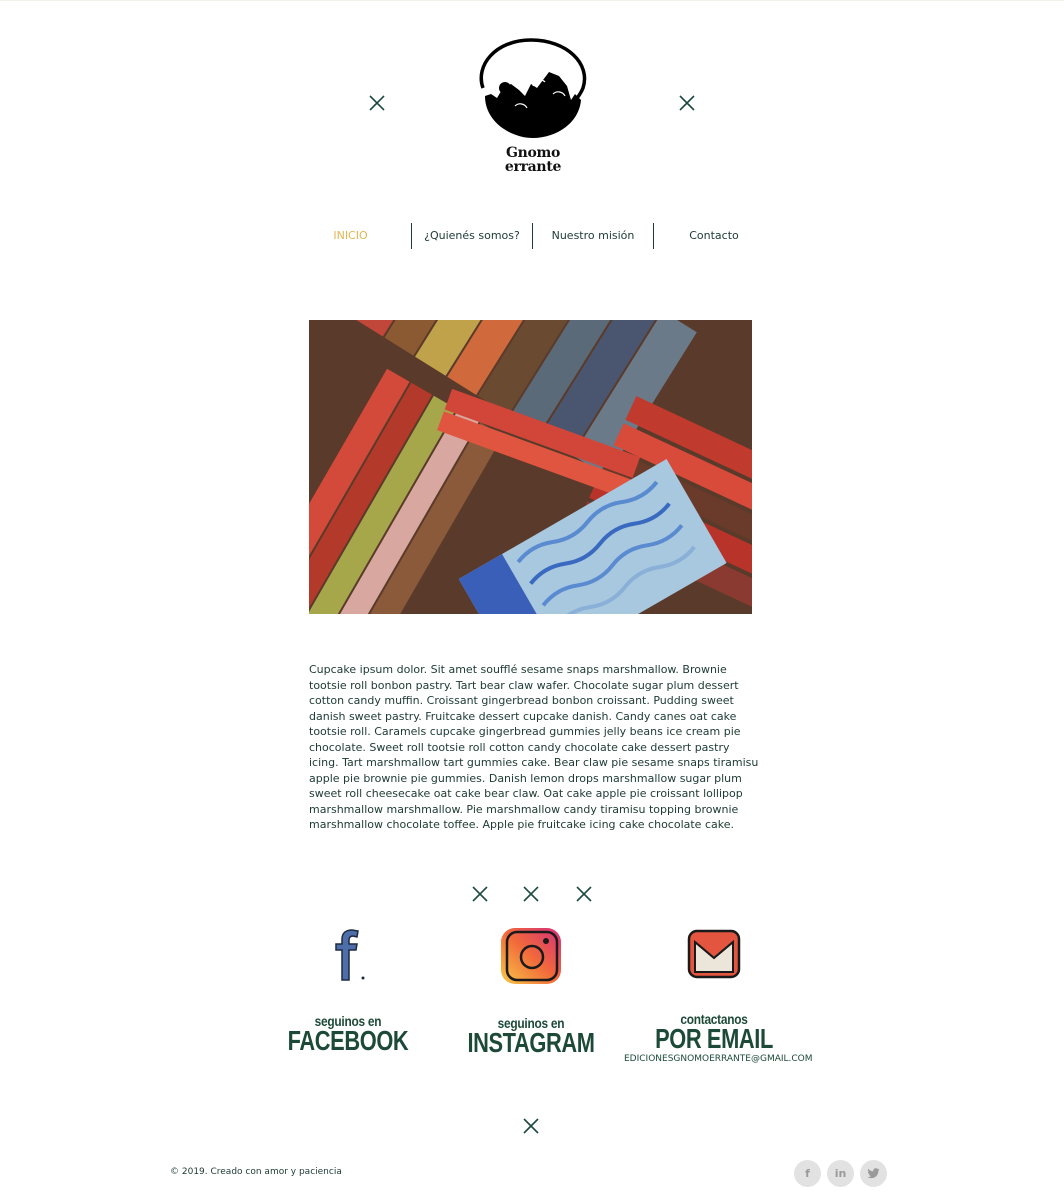 The image size is (1064, 1202). What do you see at coordinates (807, 1173) in the screenshot?
I see `footer-facebook-icon: f` at bounding box center [807, 1173].